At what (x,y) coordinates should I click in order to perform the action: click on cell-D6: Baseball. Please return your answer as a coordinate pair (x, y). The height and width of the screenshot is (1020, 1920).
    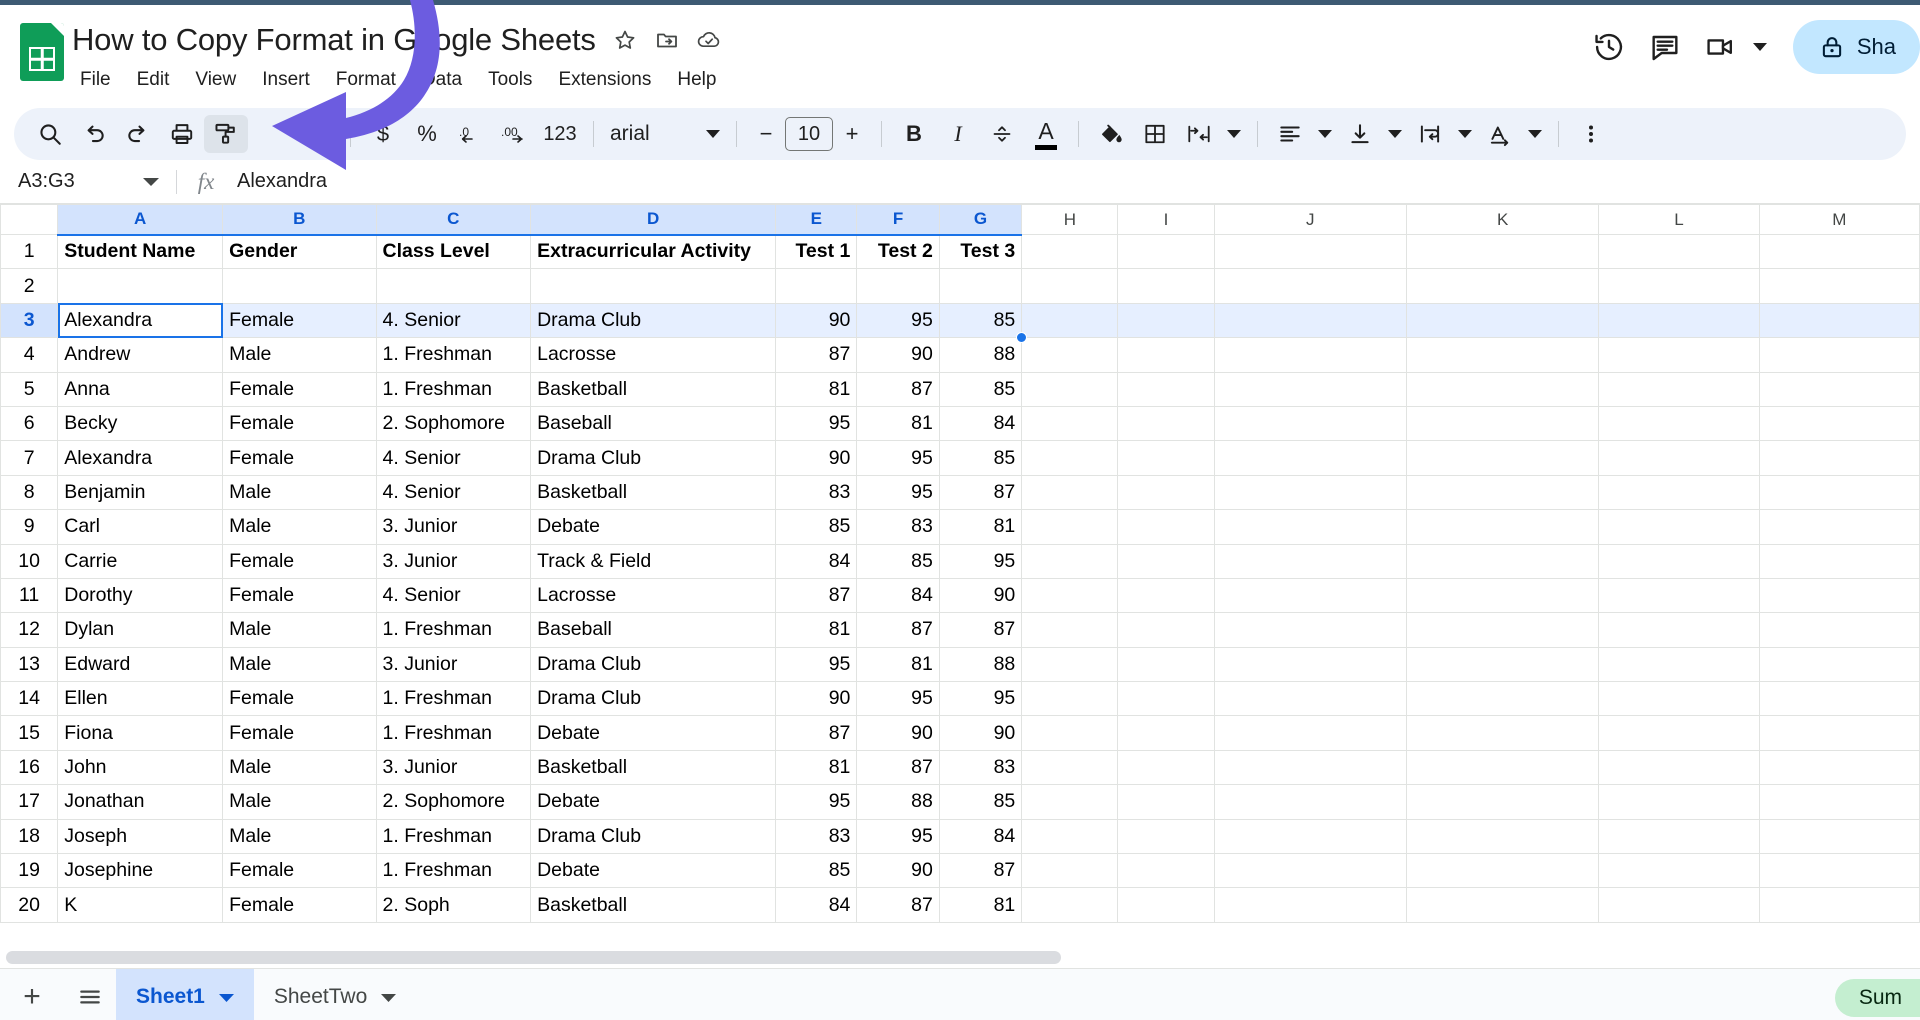
    Looking at the image, I should click on (653, 423).